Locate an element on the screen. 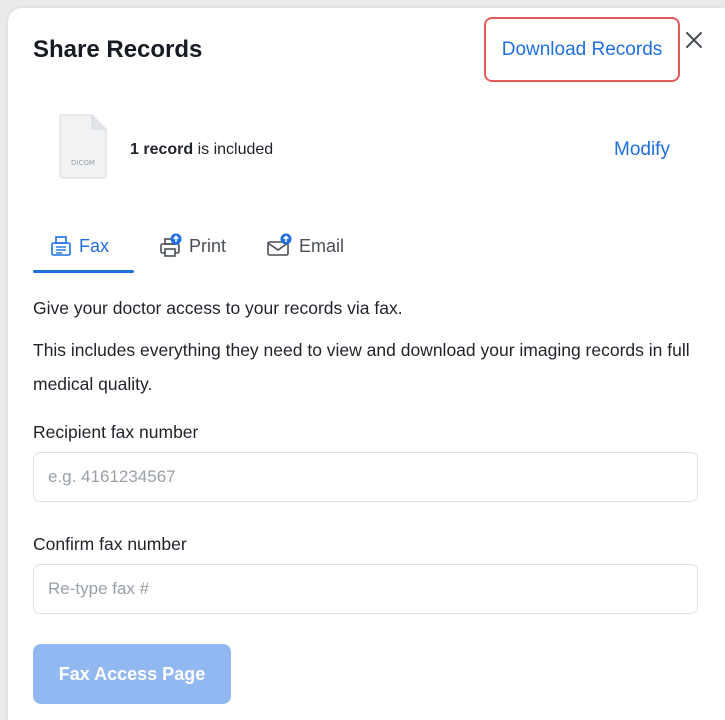  record-count-text: 1 record is included is located at coordinates (201, 150).